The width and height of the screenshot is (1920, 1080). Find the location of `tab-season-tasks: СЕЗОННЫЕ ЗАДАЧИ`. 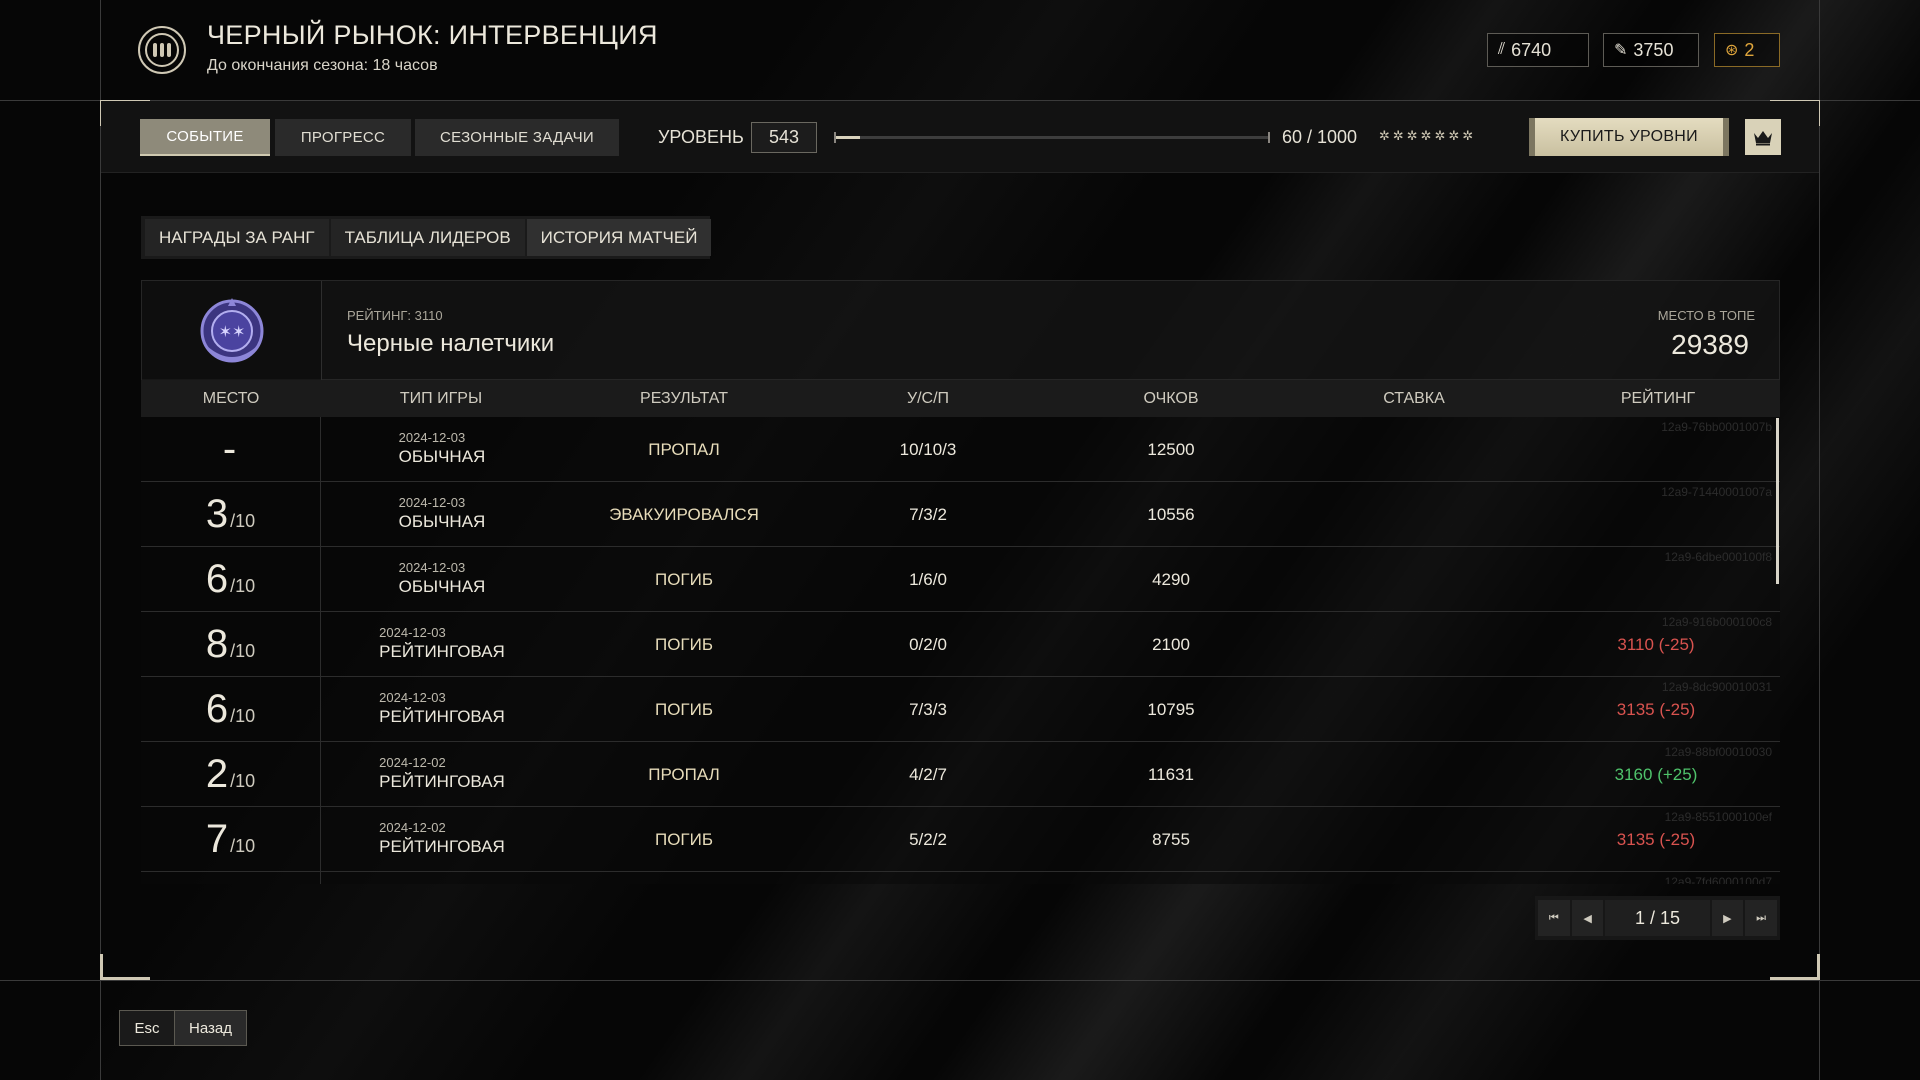

tab-season-tasks: СЕЗОННЫЕ ЗАДАЧИ is located at coordinates (517, 137).